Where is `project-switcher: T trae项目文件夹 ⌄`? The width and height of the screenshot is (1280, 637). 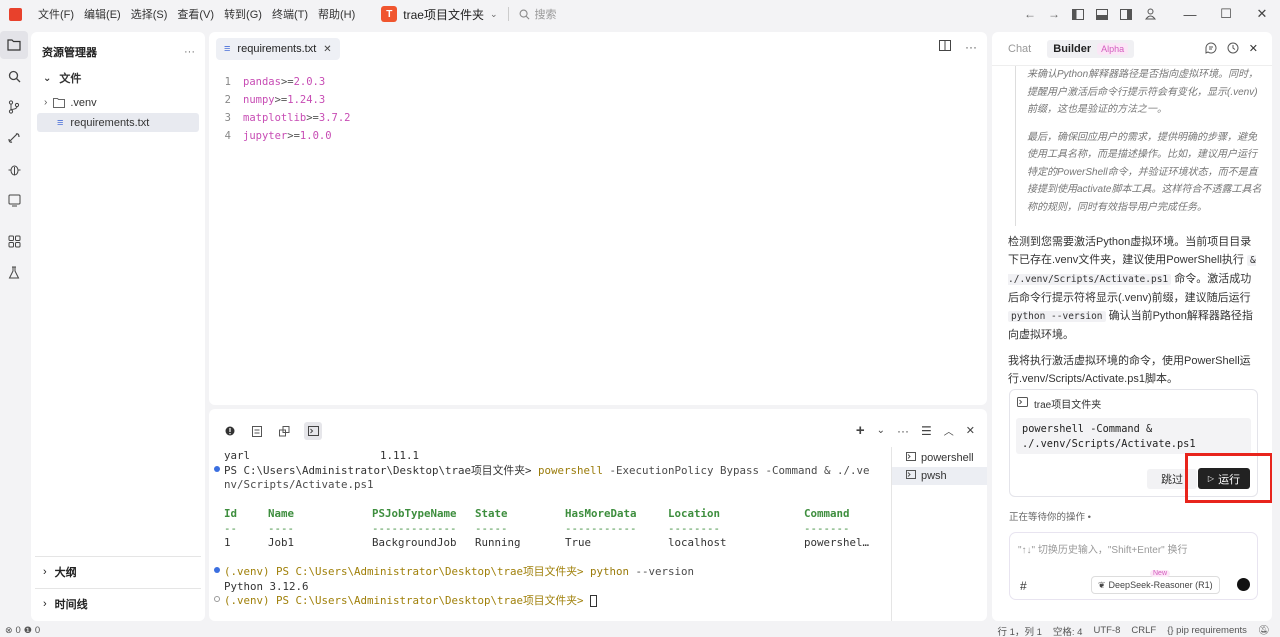
project-switcher: T trae项目文件夹 ⌄ is located at coordinates (439, 14).